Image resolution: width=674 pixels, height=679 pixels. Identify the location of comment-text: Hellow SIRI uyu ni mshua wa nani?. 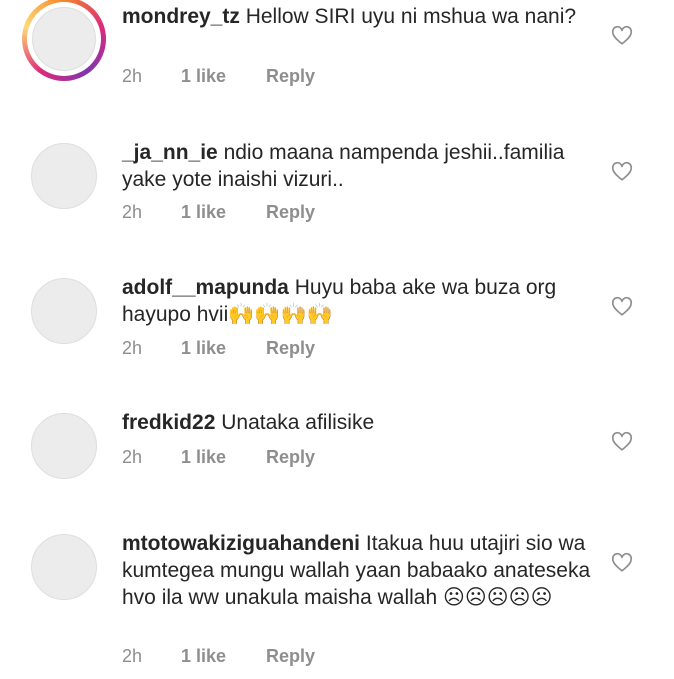
(411, 16).